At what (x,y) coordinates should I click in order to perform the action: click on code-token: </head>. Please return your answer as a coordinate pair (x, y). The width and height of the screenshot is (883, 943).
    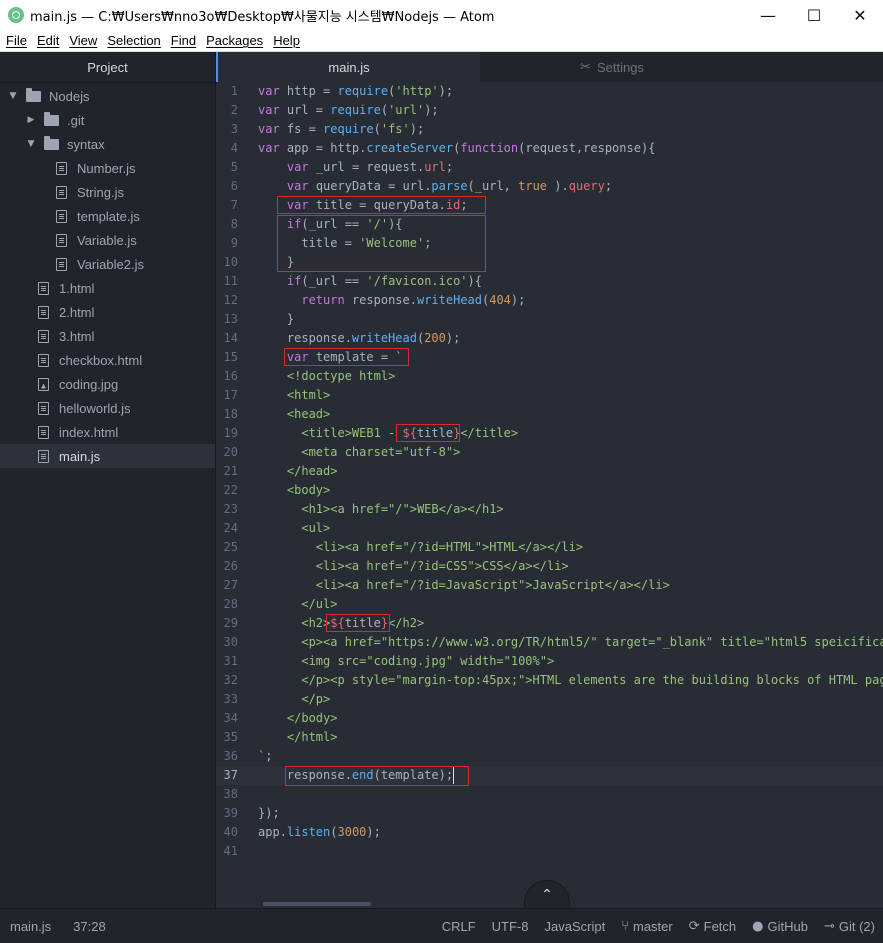
    Looking at the image, I should click on (298, 471).